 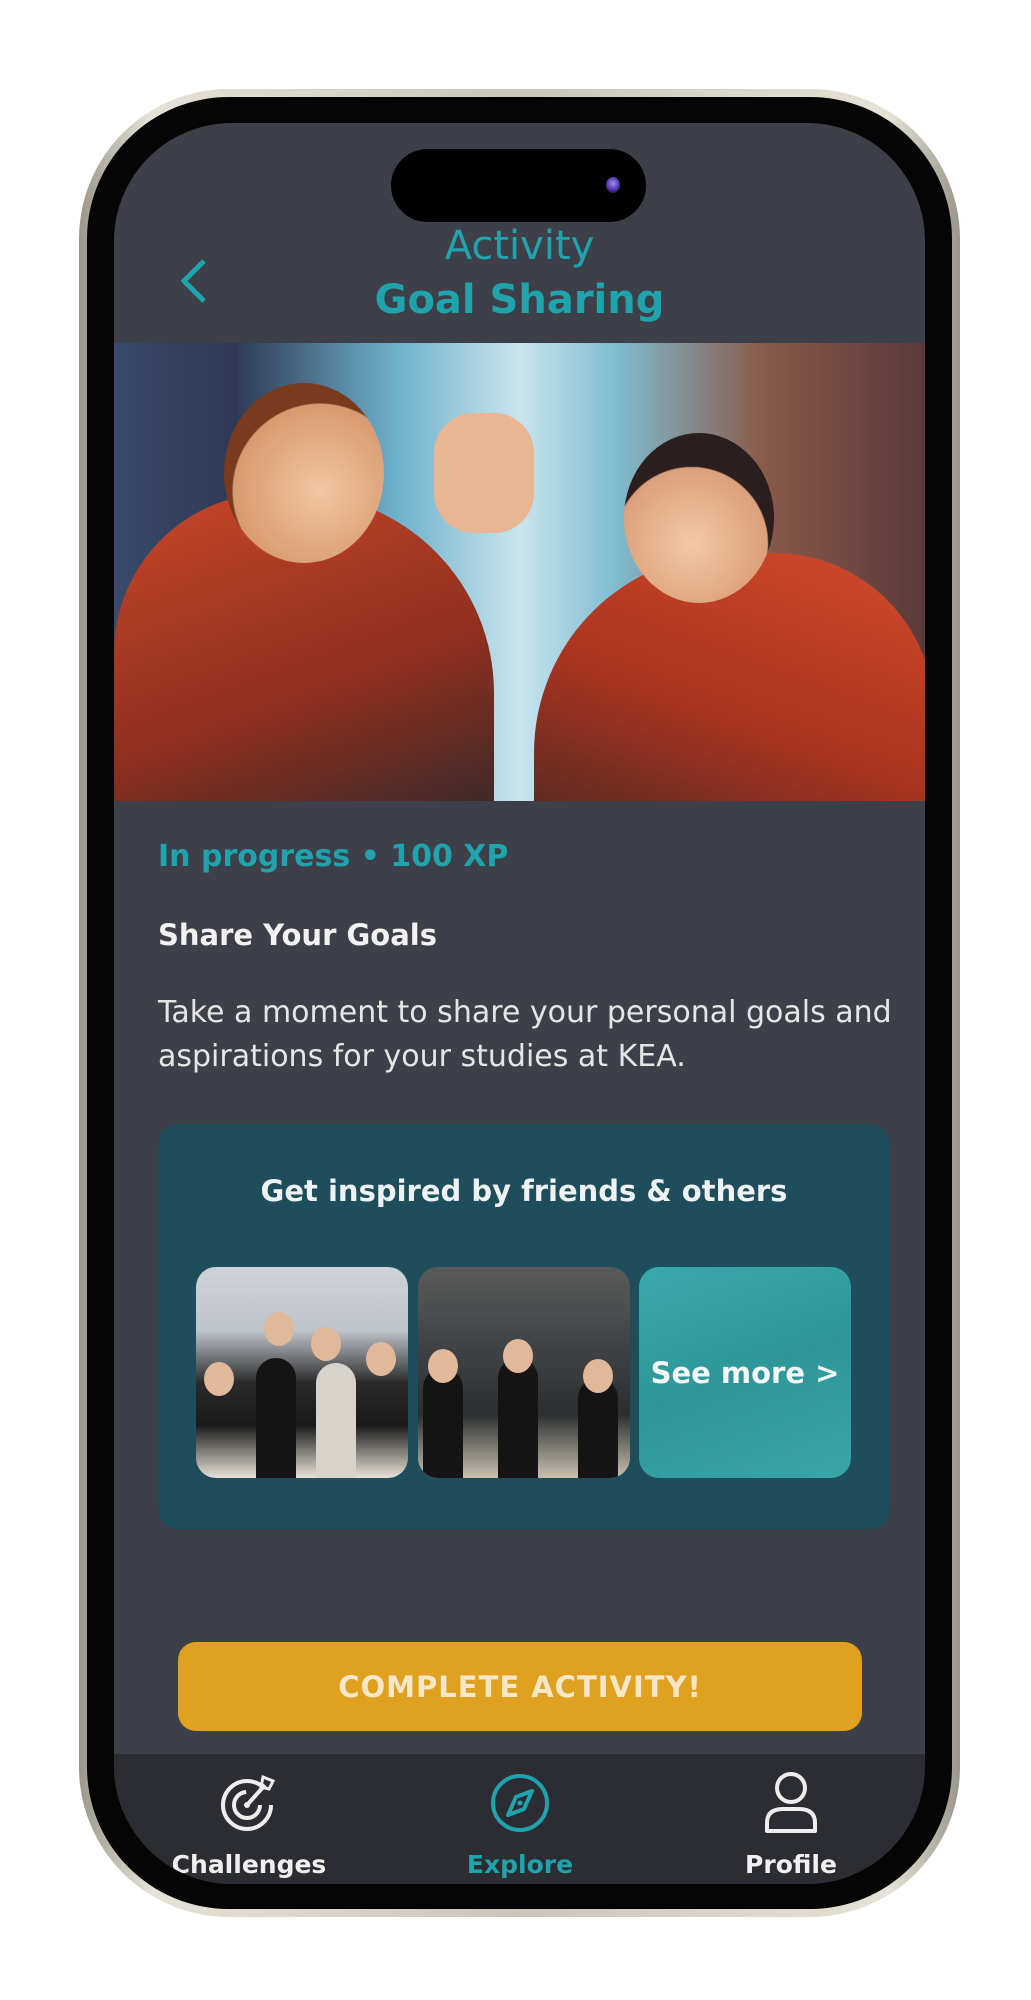 I want to click on hero-high-five, so click(x=484, y=473).